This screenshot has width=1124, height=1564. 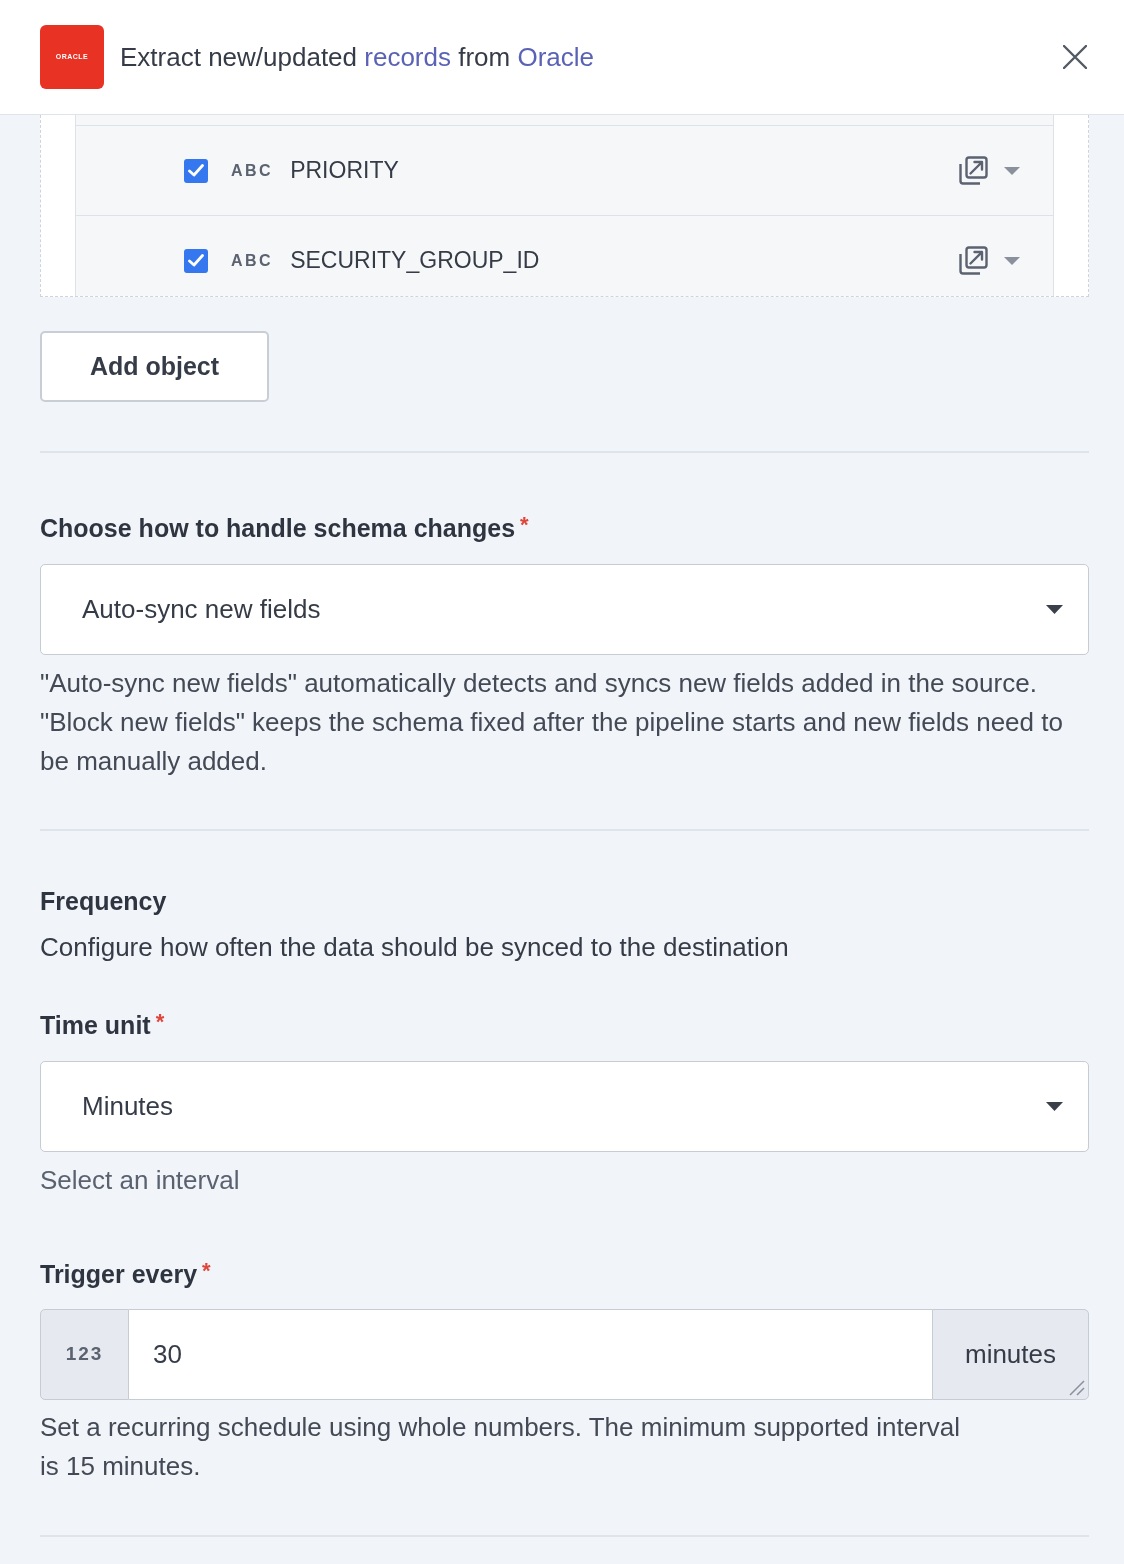 I want to click on resize-handle-icon, so click(x=1077, y=1388).